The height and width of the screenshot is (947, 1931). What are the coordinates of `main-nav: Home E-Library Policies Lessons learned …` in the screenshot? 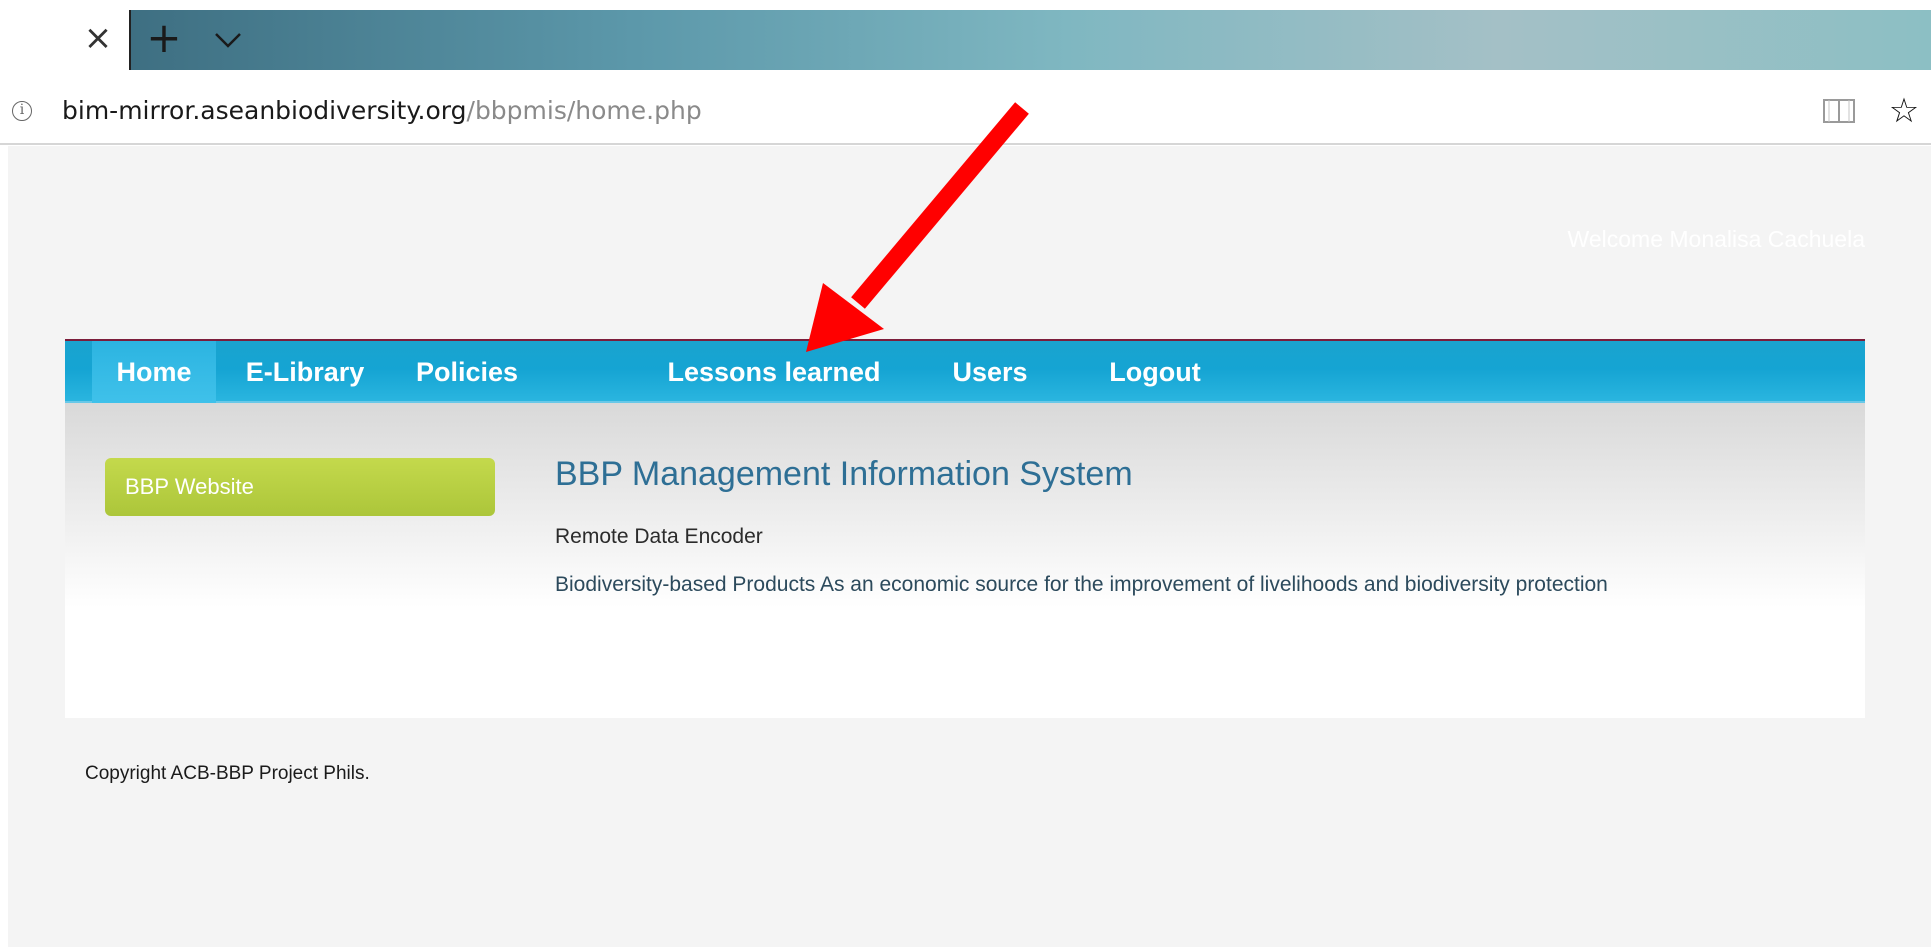 It's located at (965, 371).